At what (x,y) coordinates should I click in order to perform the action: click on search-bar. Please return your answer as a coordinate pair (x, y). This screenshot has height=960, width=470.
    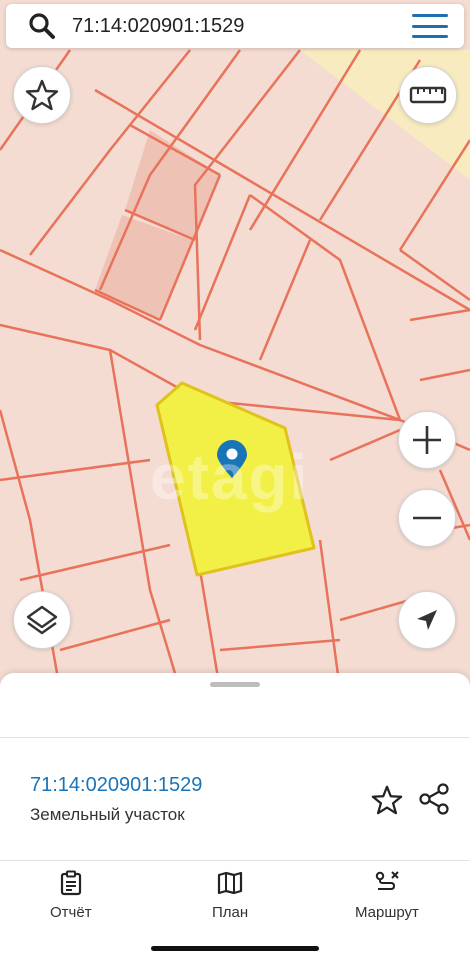
    Looking at the image, I should click on (235, 26).